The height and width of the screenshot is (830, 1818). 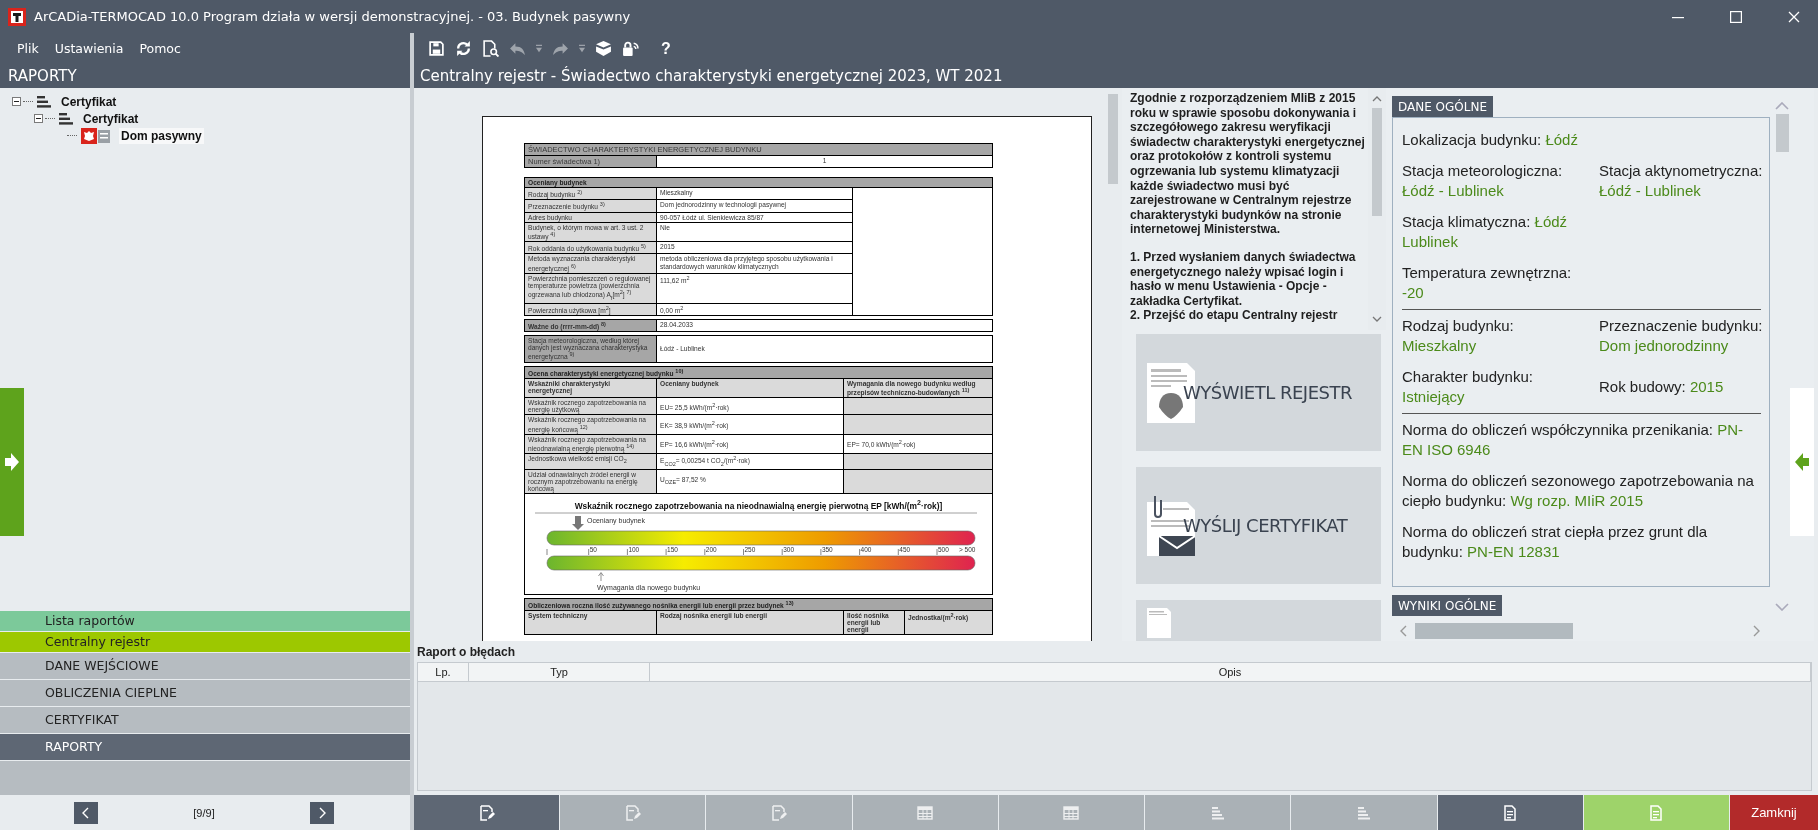 I want to click on info-paragraph: 1. Przed wysłaniem danych świadectwa energetycznego należy wpisać login i hasło w menu Ustawienia - Opcje - zakładka Certyfikat., so click(x=1243, y=279).